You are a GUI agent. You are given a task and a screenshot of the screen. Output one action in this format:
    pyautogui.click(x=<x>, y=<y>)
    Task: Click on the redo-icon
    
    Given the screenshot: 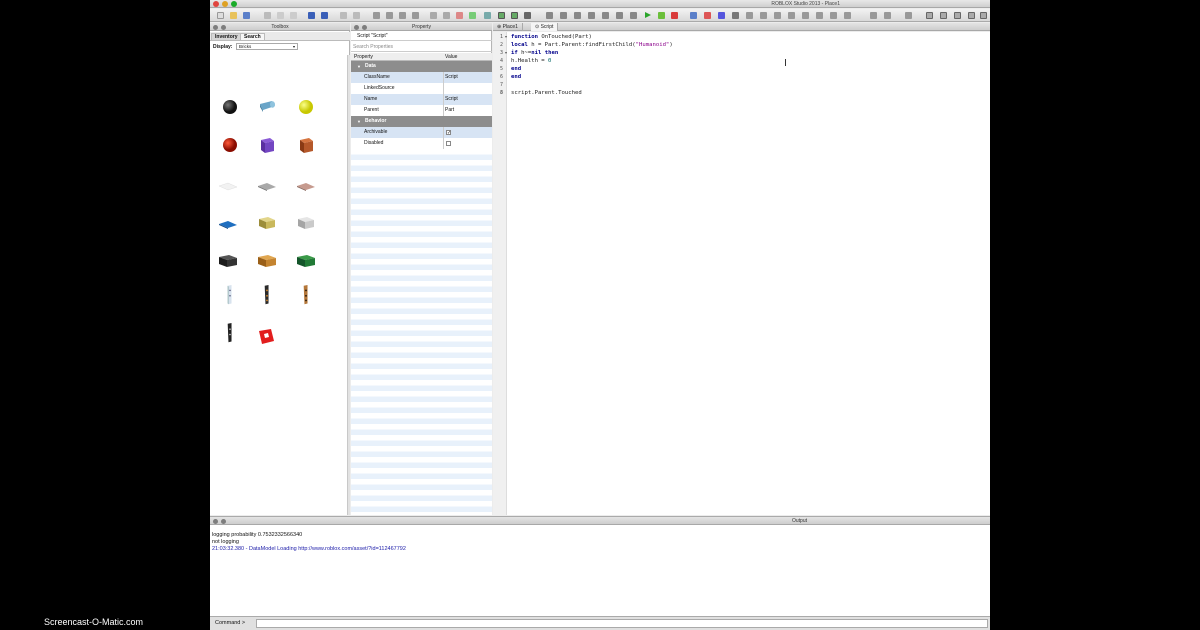 What is the action you would take?
    pyautogui.click(x=324, y=15)
    